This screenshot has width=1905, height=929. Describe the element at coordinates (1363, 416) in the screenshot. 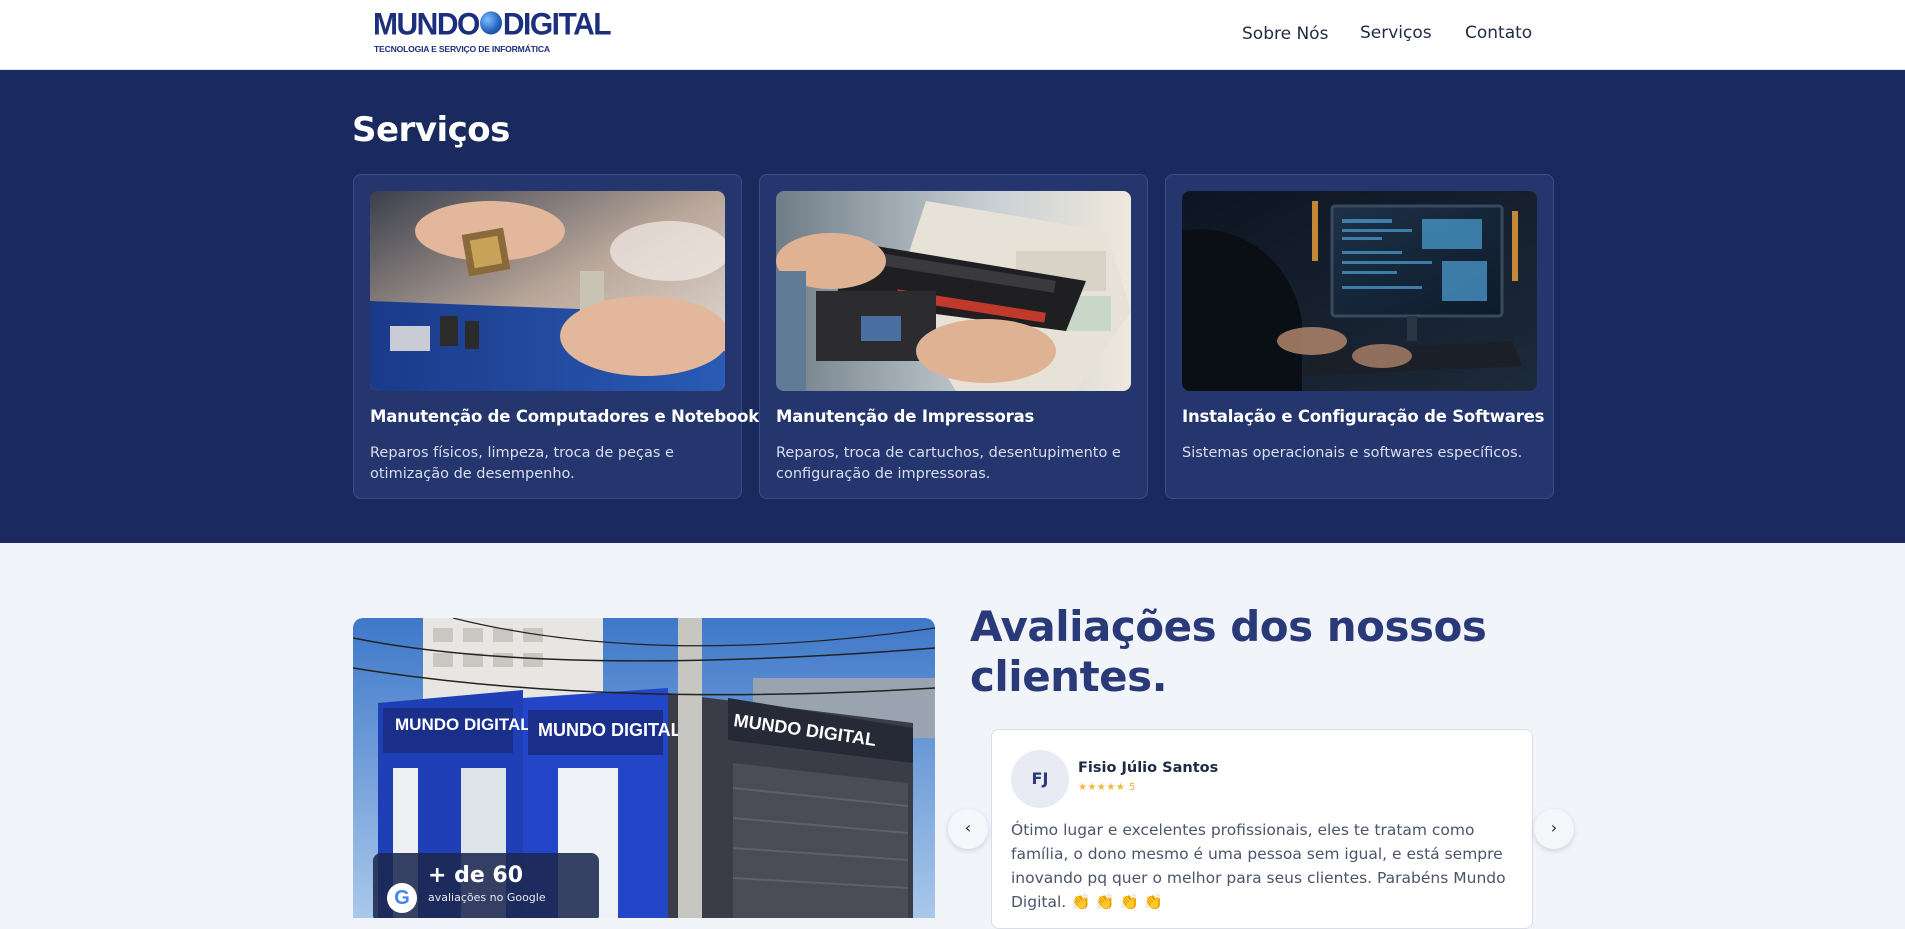

I see `service-title: Instalação e Configuração de Softwares` at that location.